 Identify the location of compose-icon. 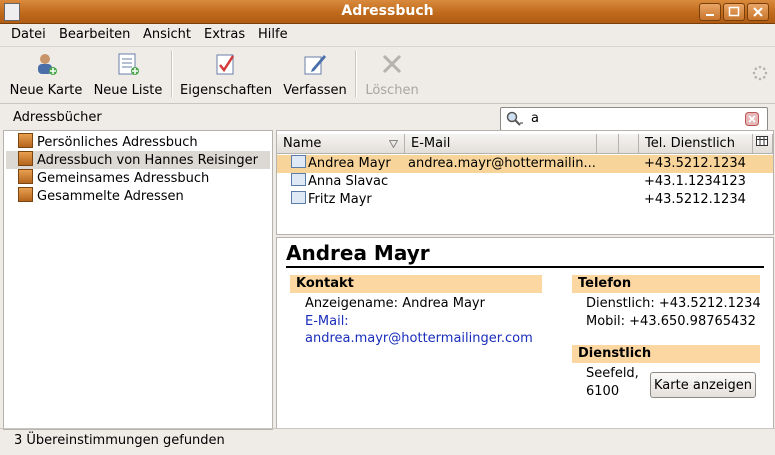
(315, 65).